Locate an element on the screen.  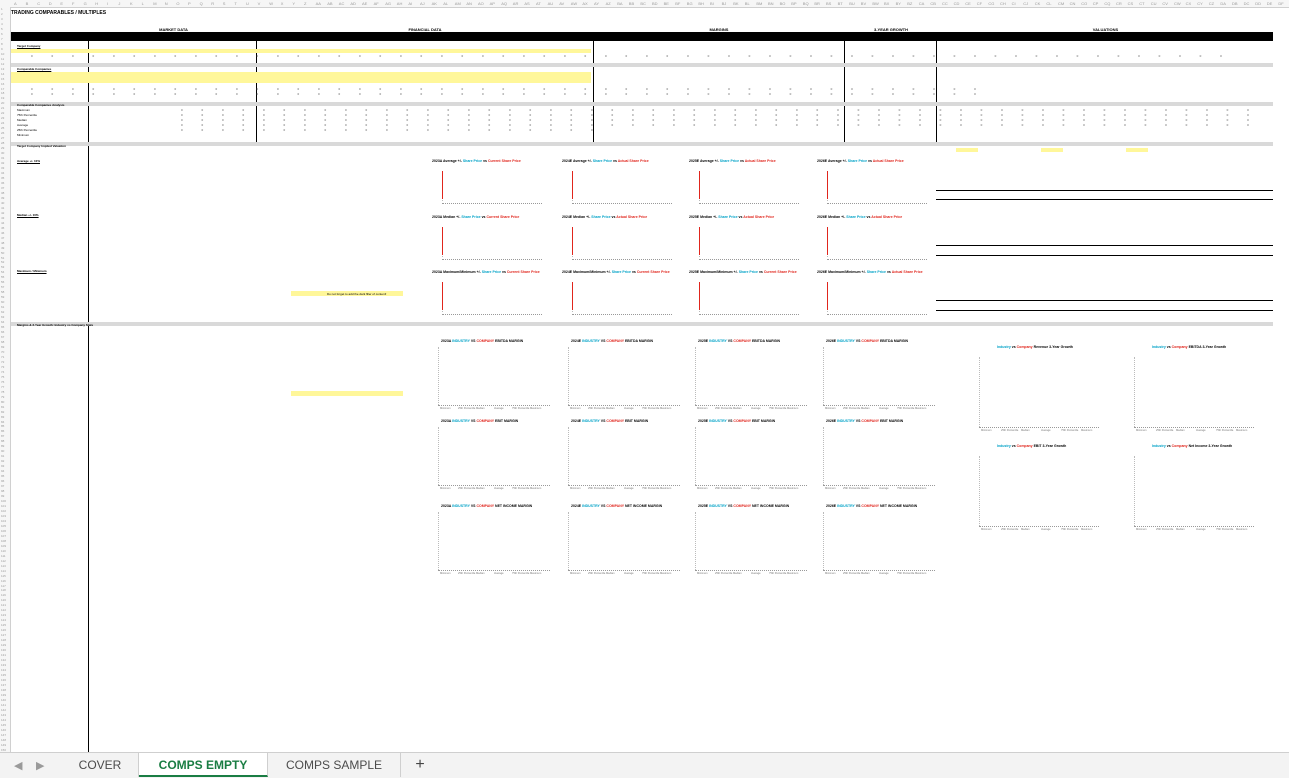
row-number: 25 is located at coordinates (2, 128).